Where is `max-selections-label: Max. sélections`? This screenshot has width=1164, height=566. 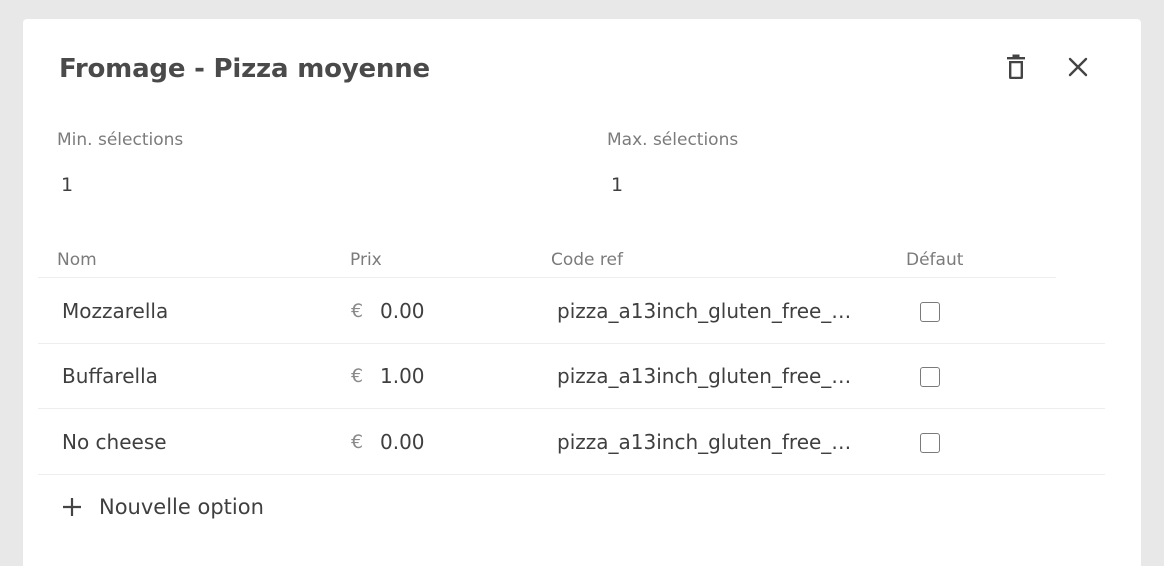 max-selections-label: Max. sélections is located at coordinates (673, 140).